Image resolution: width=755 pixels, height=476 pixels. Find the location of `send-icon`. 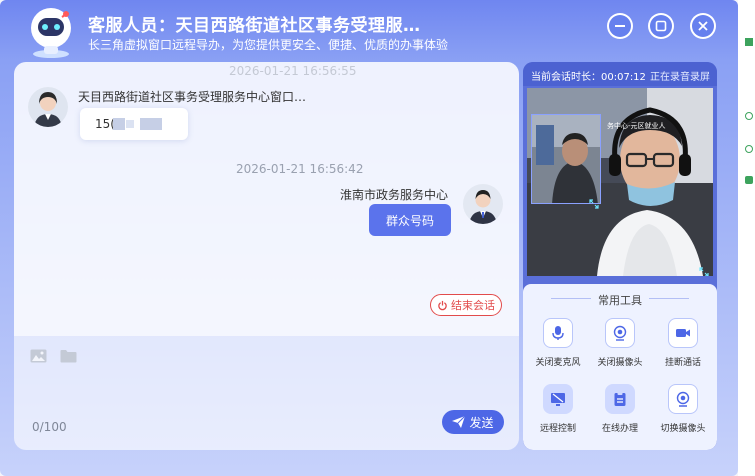

send-icon is located at coordinates (459, 422).